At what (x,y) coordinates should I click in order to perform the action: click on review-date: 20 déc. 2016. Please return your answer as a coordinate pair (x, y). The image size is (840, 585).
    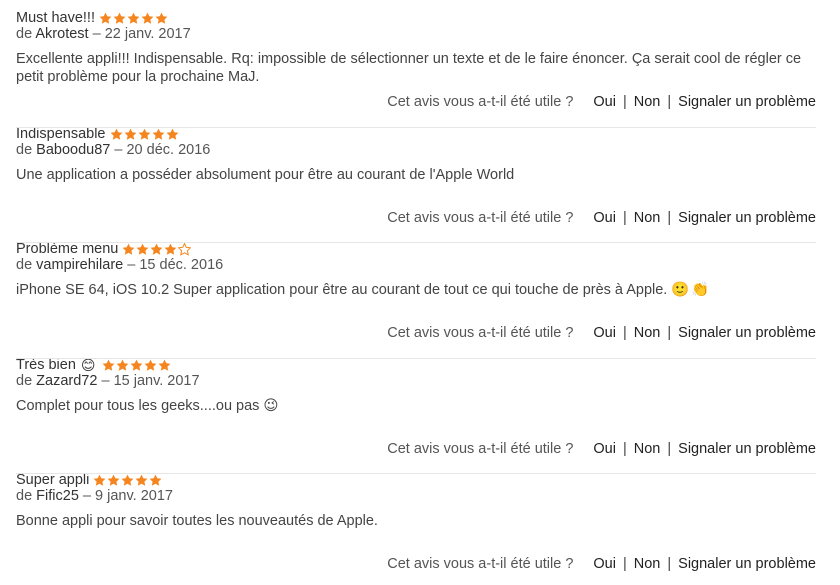
    Looking at the image, I should click on (168, 150).